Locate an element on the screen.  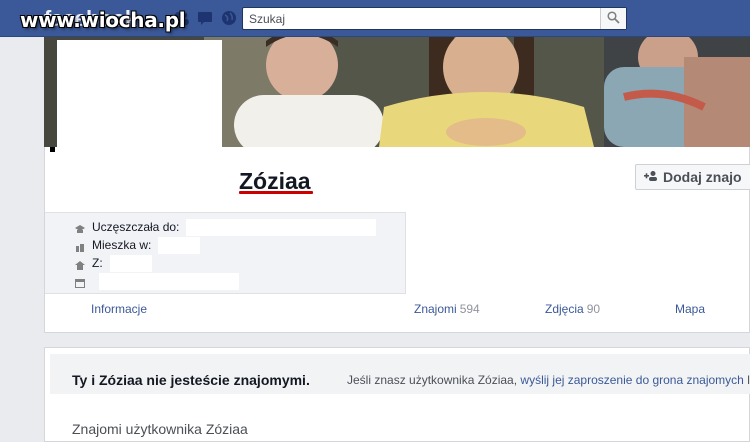
info-row-home: Mieszka w: is located at coordinates (138, 245).